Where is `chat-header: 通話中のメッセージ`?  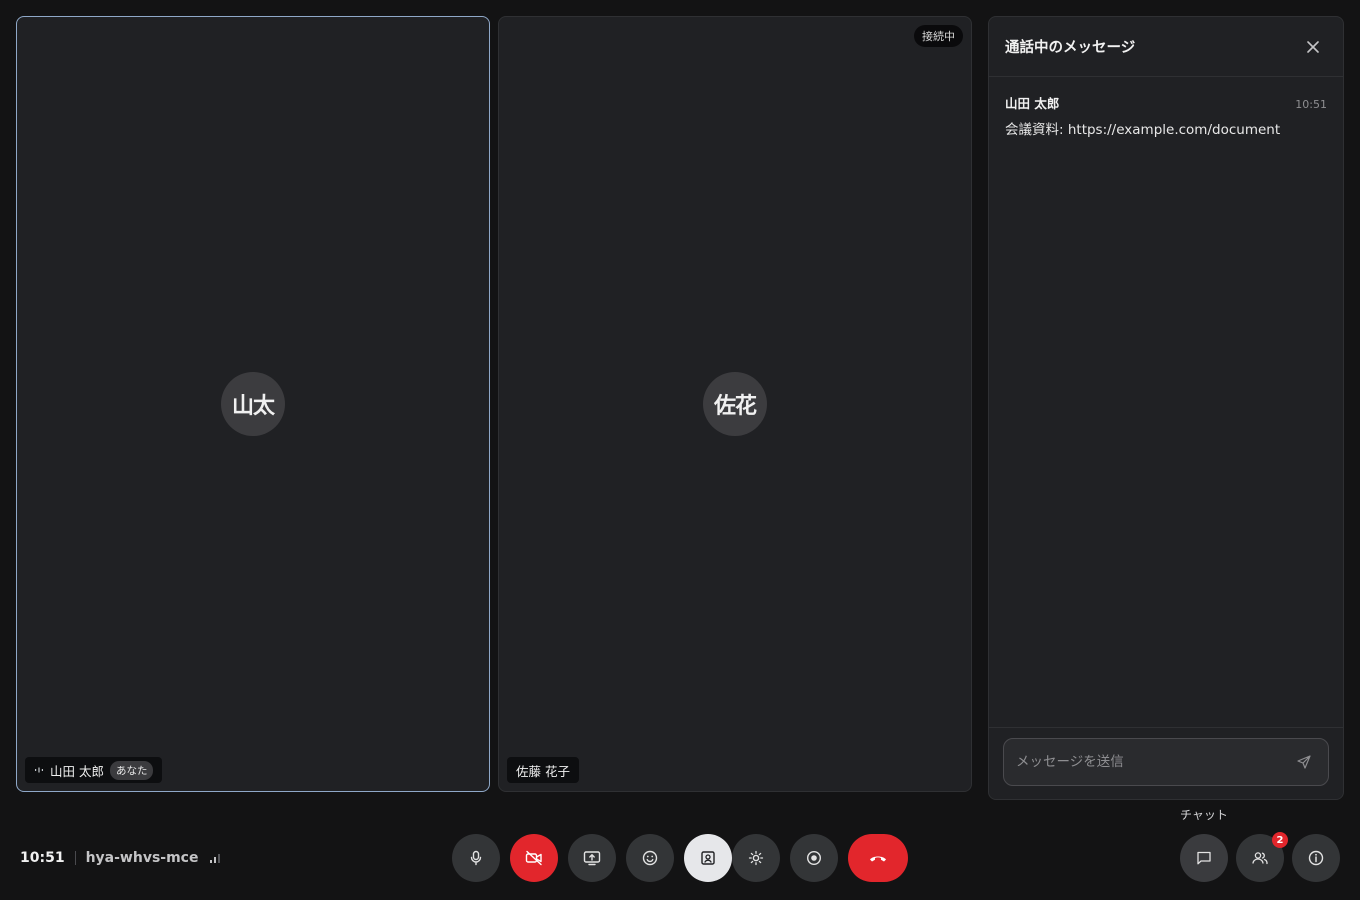 chat-header: 通話中のメッセージ is located at coordinates (1166, 47).